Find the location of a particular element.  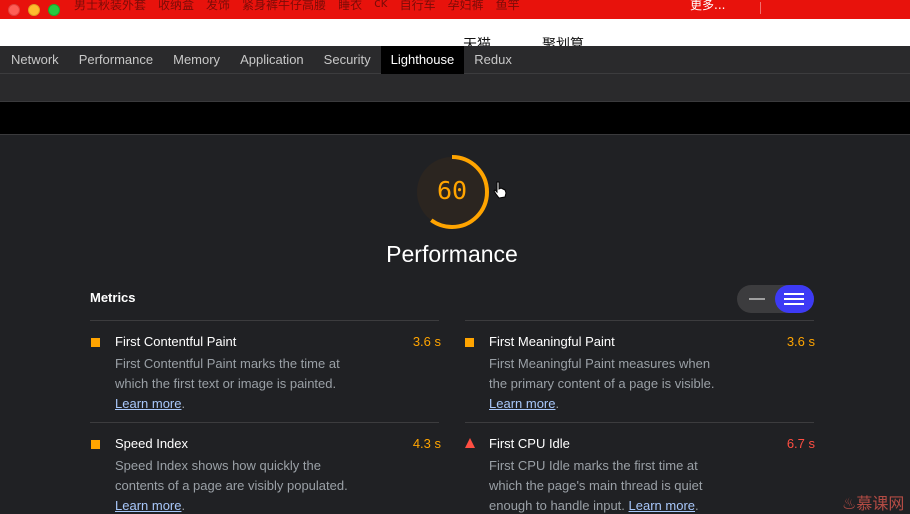

tab-lighthouse: Lighthouse is located at coordinates (422, 60).